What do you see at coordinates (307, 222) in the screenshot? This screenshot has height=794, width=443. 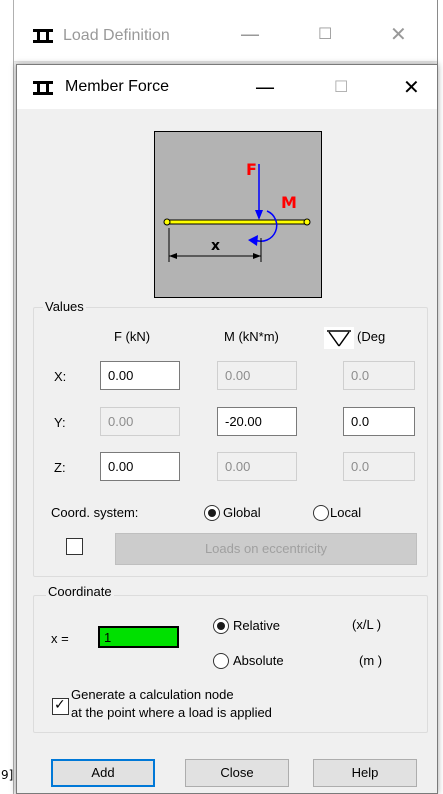 I see `beam-end-node` at bounding box center [307, 222].